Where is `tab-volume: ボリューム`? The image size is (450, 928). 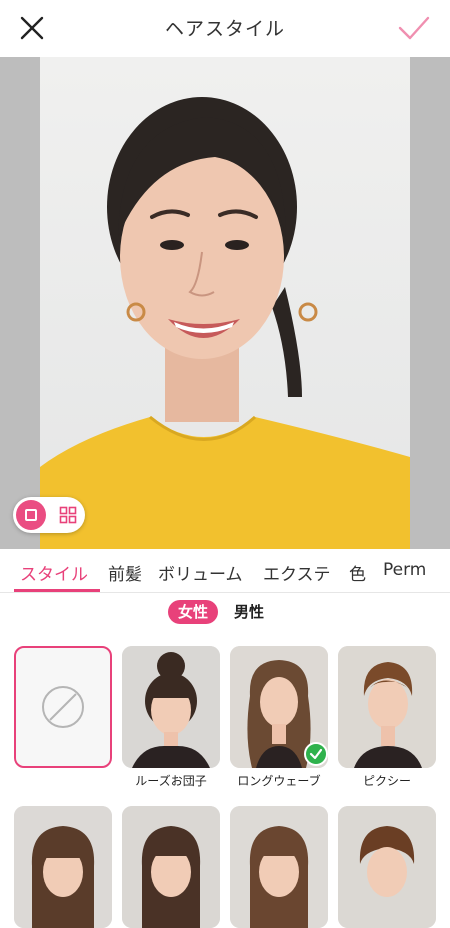
tab-volume: ボリューム is located at coordinates (200, 572).